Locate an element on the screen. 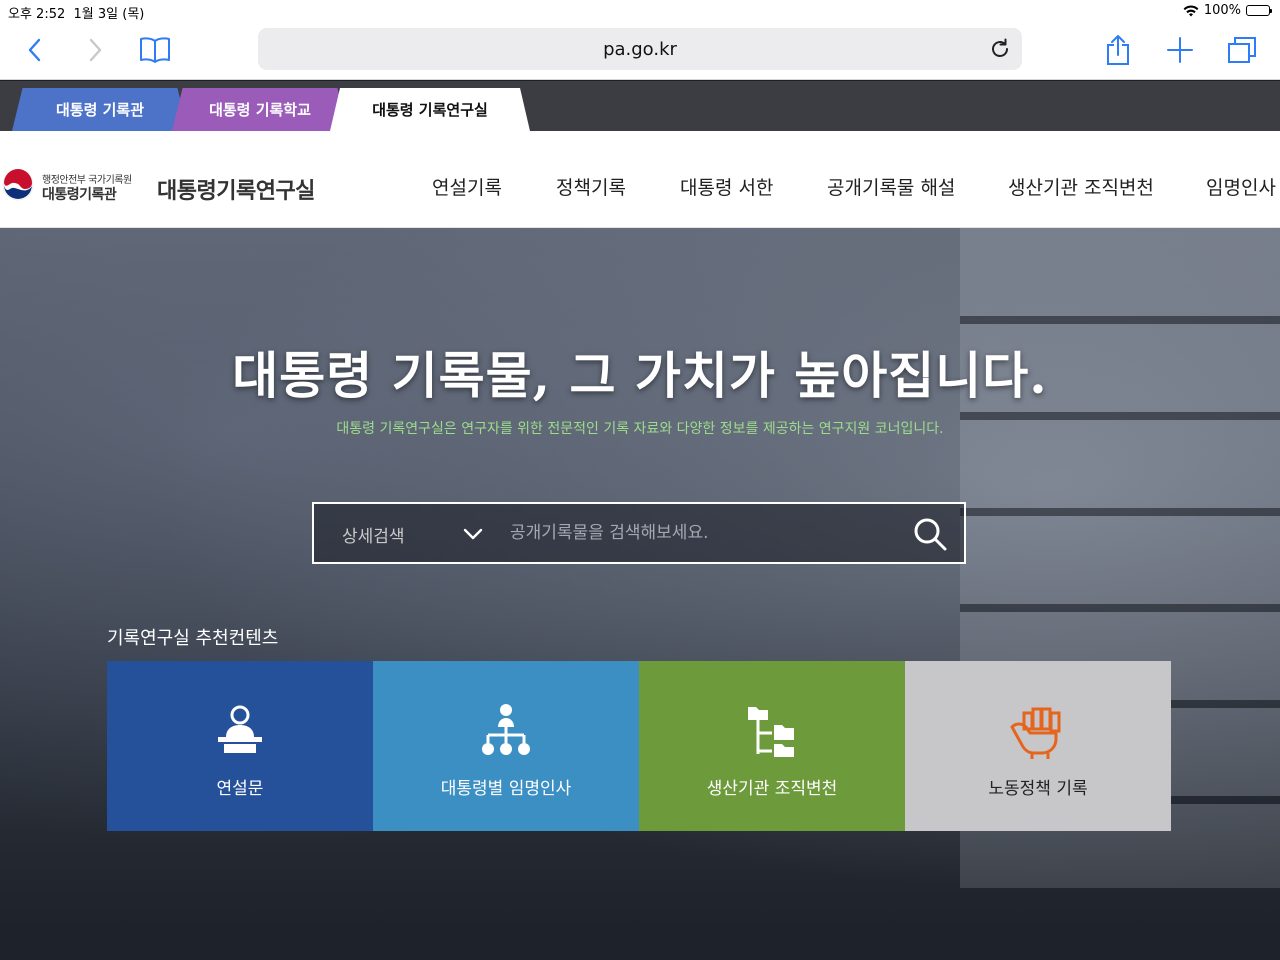  nav-public-records-guide: 공개기록물 해설 is located at coordinates (891, 186).